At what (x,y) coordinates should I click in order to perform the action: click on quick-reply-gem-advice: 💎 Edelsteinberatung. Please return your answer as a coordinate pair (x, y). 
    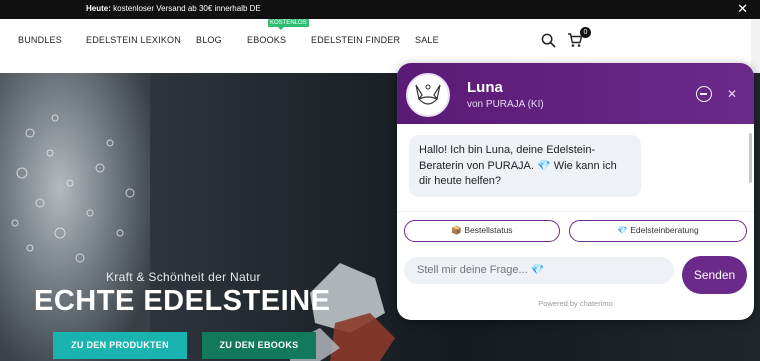
    Looking at the image, I should click on (658, 231).